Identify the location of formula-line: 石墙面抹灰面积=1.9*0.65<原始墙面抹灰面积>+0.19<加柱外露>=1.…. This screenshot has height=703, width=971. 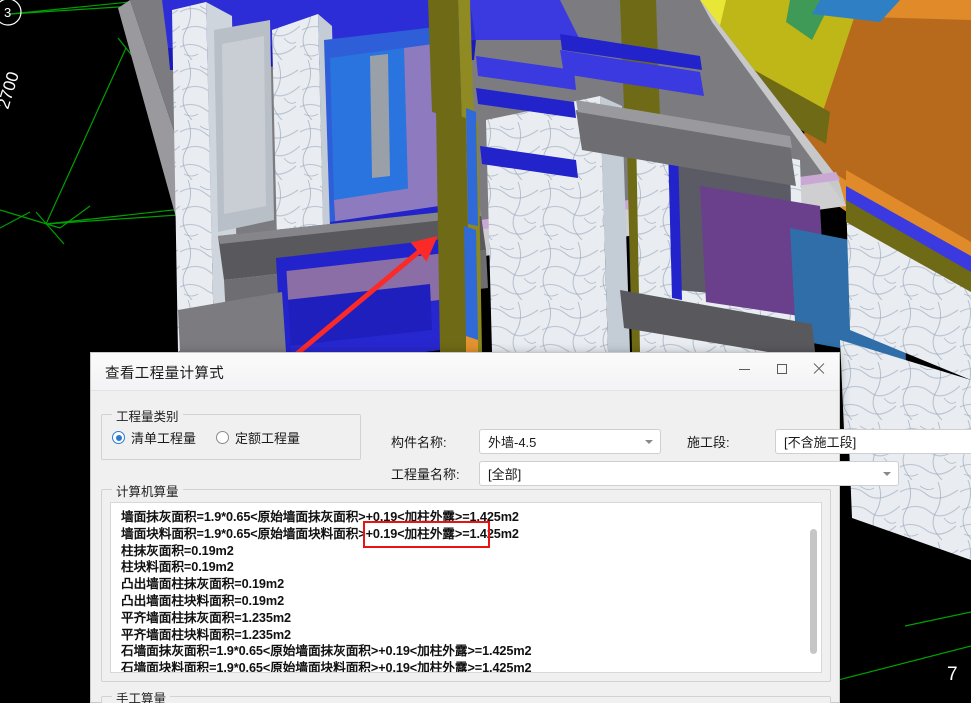
(466, 651).